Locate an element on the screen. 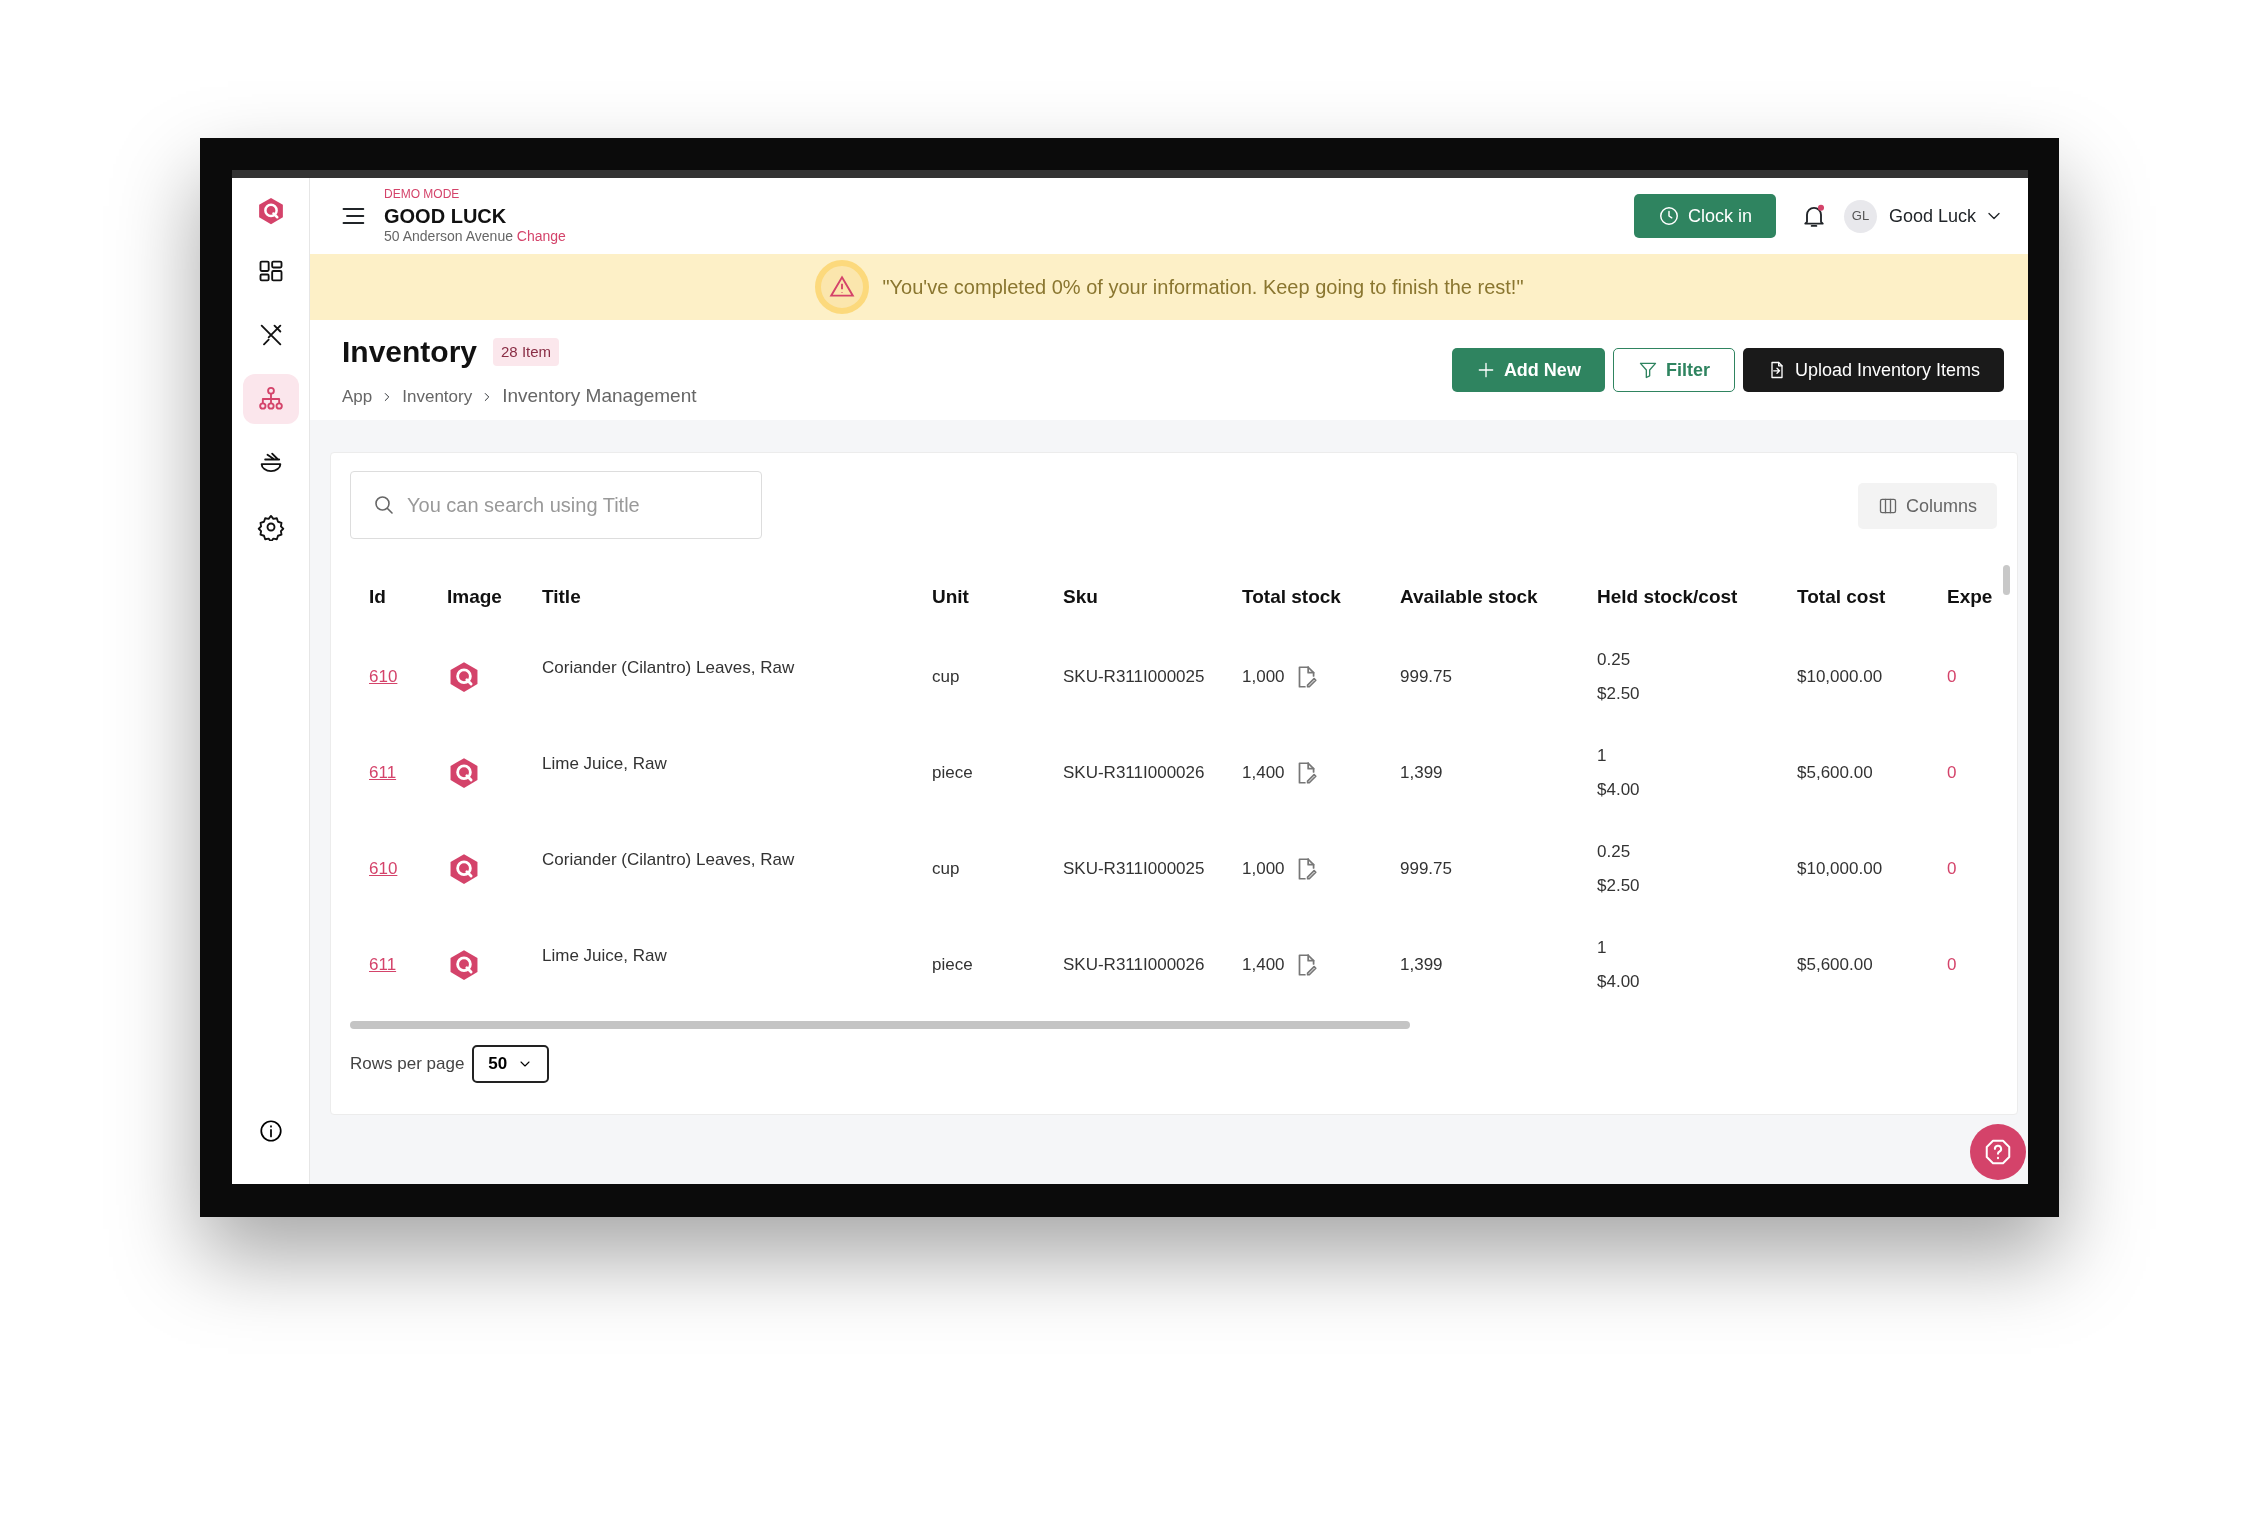 The height and width of the screenshot is (1524, 2258). column-header: Title is located at coordinates (561, 596).